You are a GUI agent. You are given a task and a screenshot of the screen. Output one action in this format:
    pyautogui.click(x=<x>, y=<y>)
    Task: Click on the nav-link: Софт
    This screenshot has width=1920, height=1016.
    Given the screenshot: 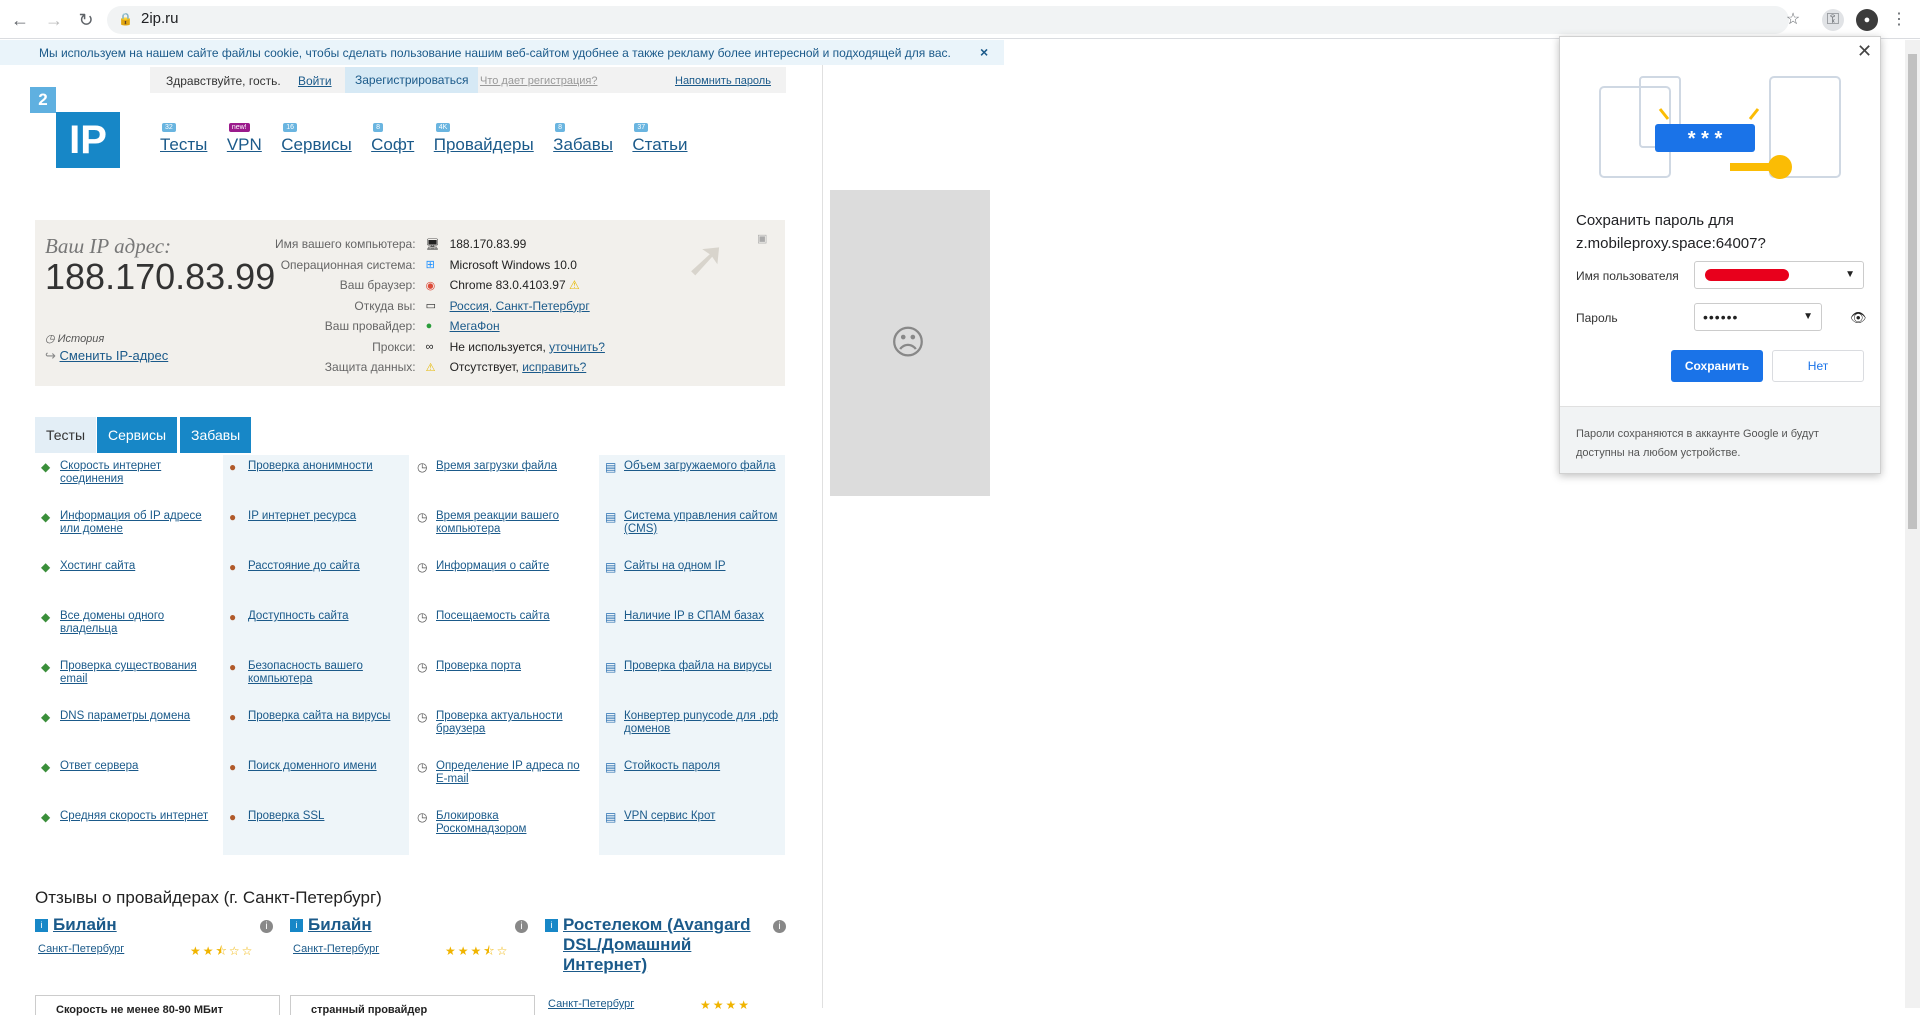 What is the action you would take?
    pyautogui.click(x=392, y=144)
    